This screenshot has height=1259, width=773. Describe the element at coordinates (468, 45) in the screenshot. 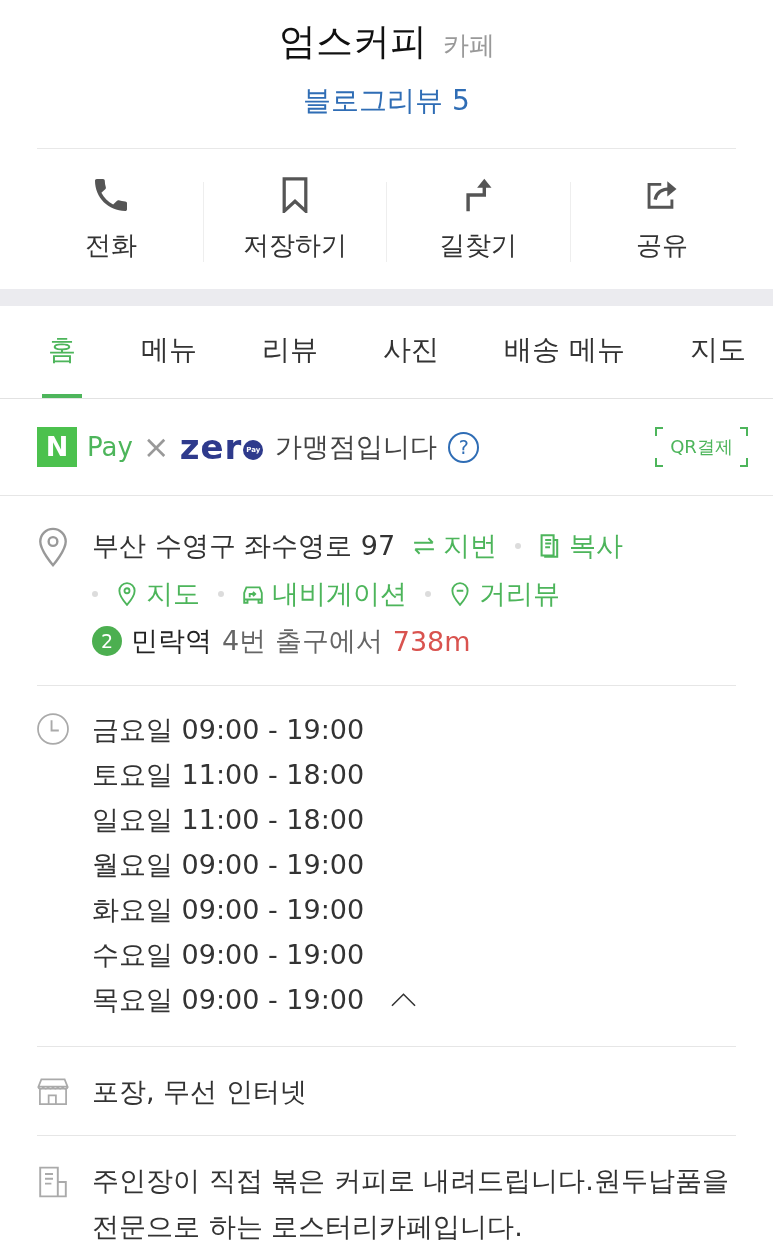

I see `category-label: 카페` at that location.